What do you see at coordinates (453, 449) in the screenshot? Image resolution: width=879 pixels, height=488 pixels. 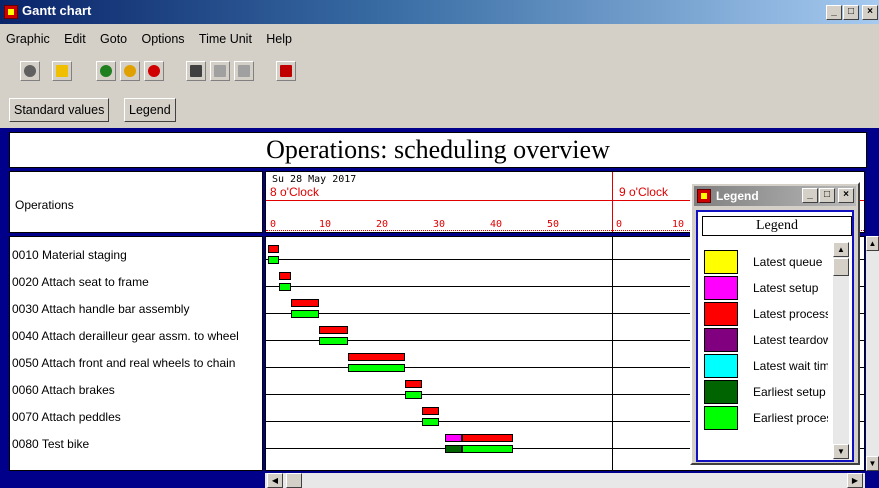 I see `gantt-bar-earliest-setup` at bounding box center [453, 449].